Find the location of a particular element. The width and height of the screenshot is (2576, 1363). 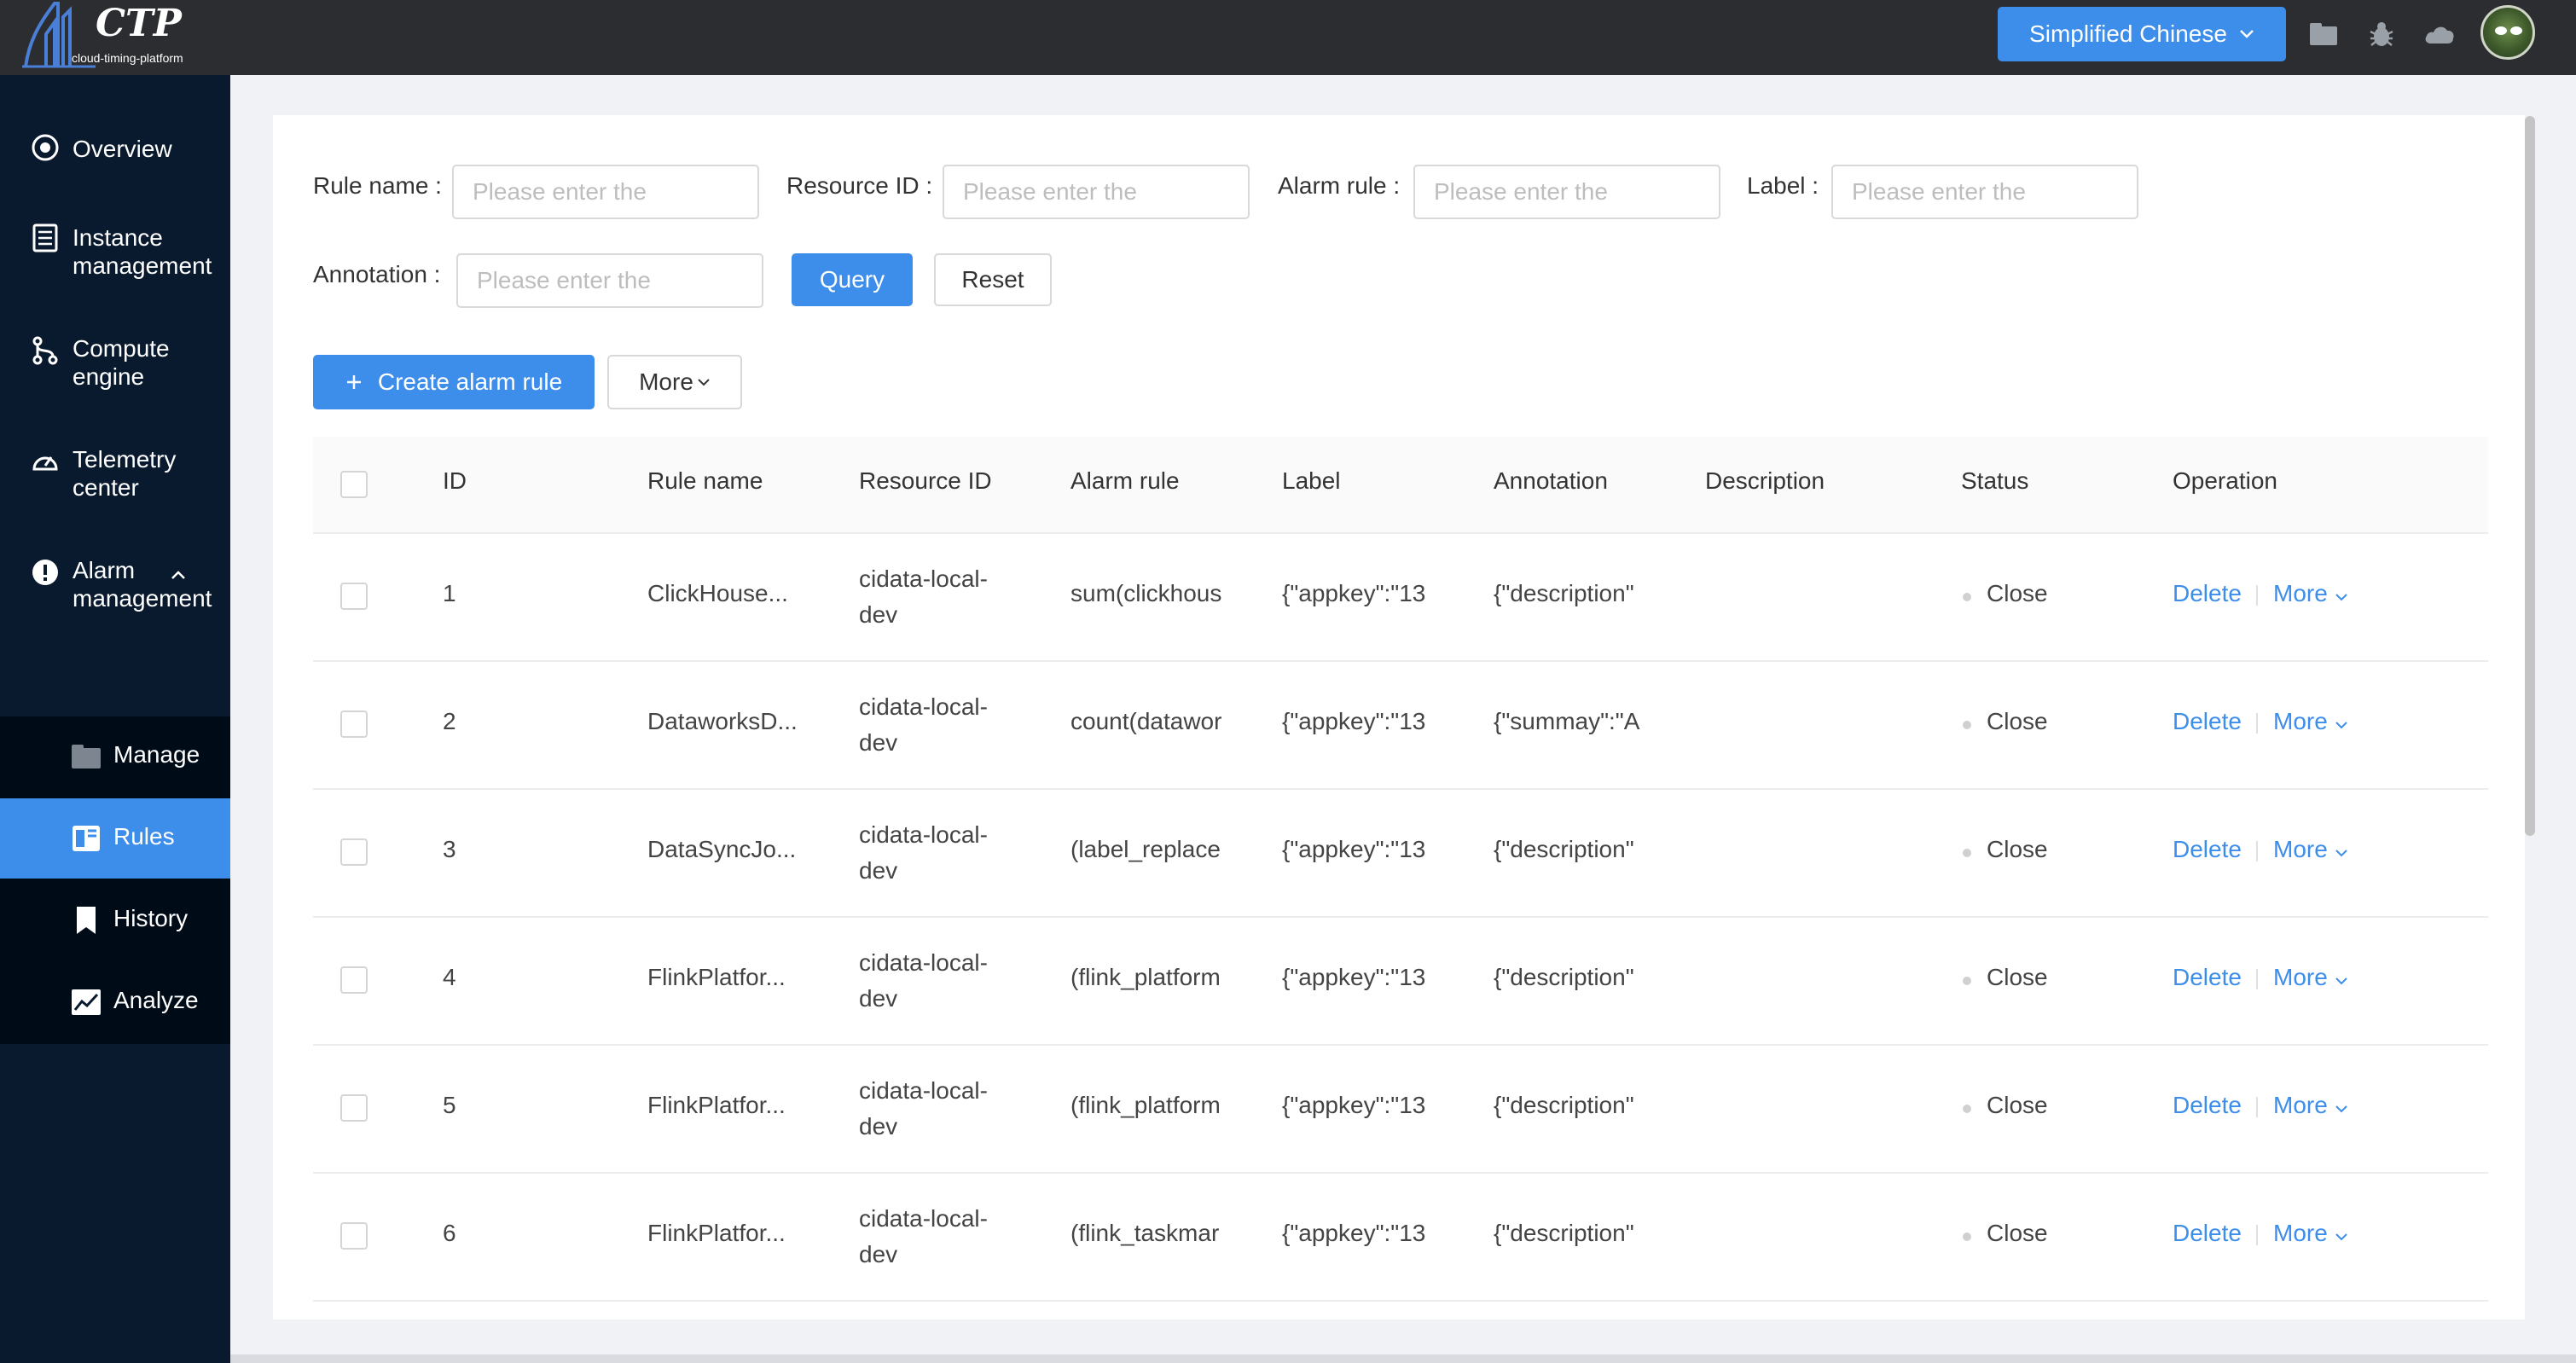

action-divider is located at coordinates (2257, 851).